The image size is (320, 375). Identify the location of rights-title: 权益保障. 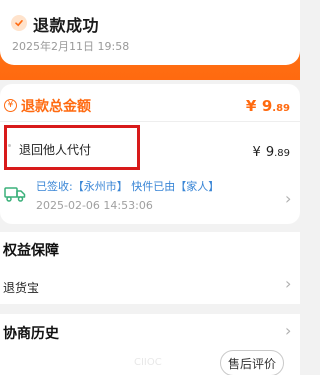
(31, 251).